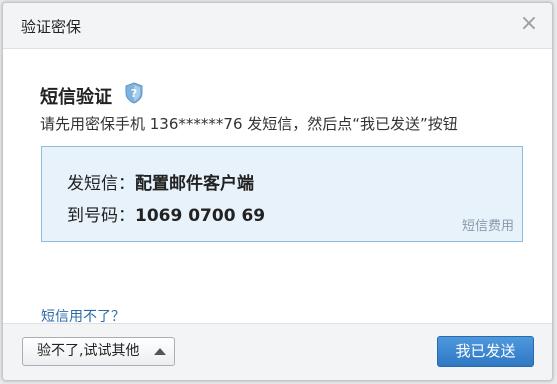 The image size is (557, 384). Describe the element at coordinates (194, 184) in the screenshot. I see `sms-content-value: 配置邮件客户端` at that location.